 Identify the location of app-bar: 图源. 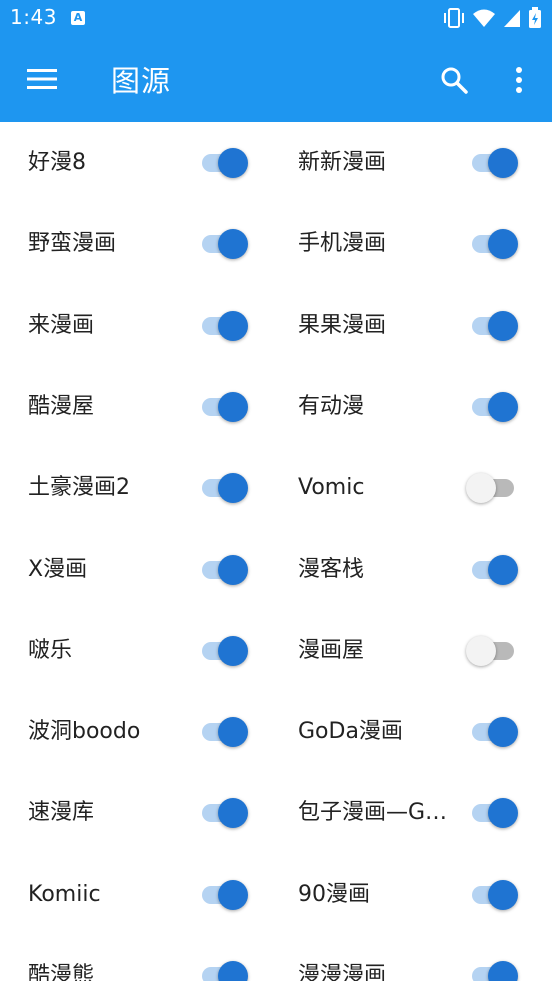
(276, 79).